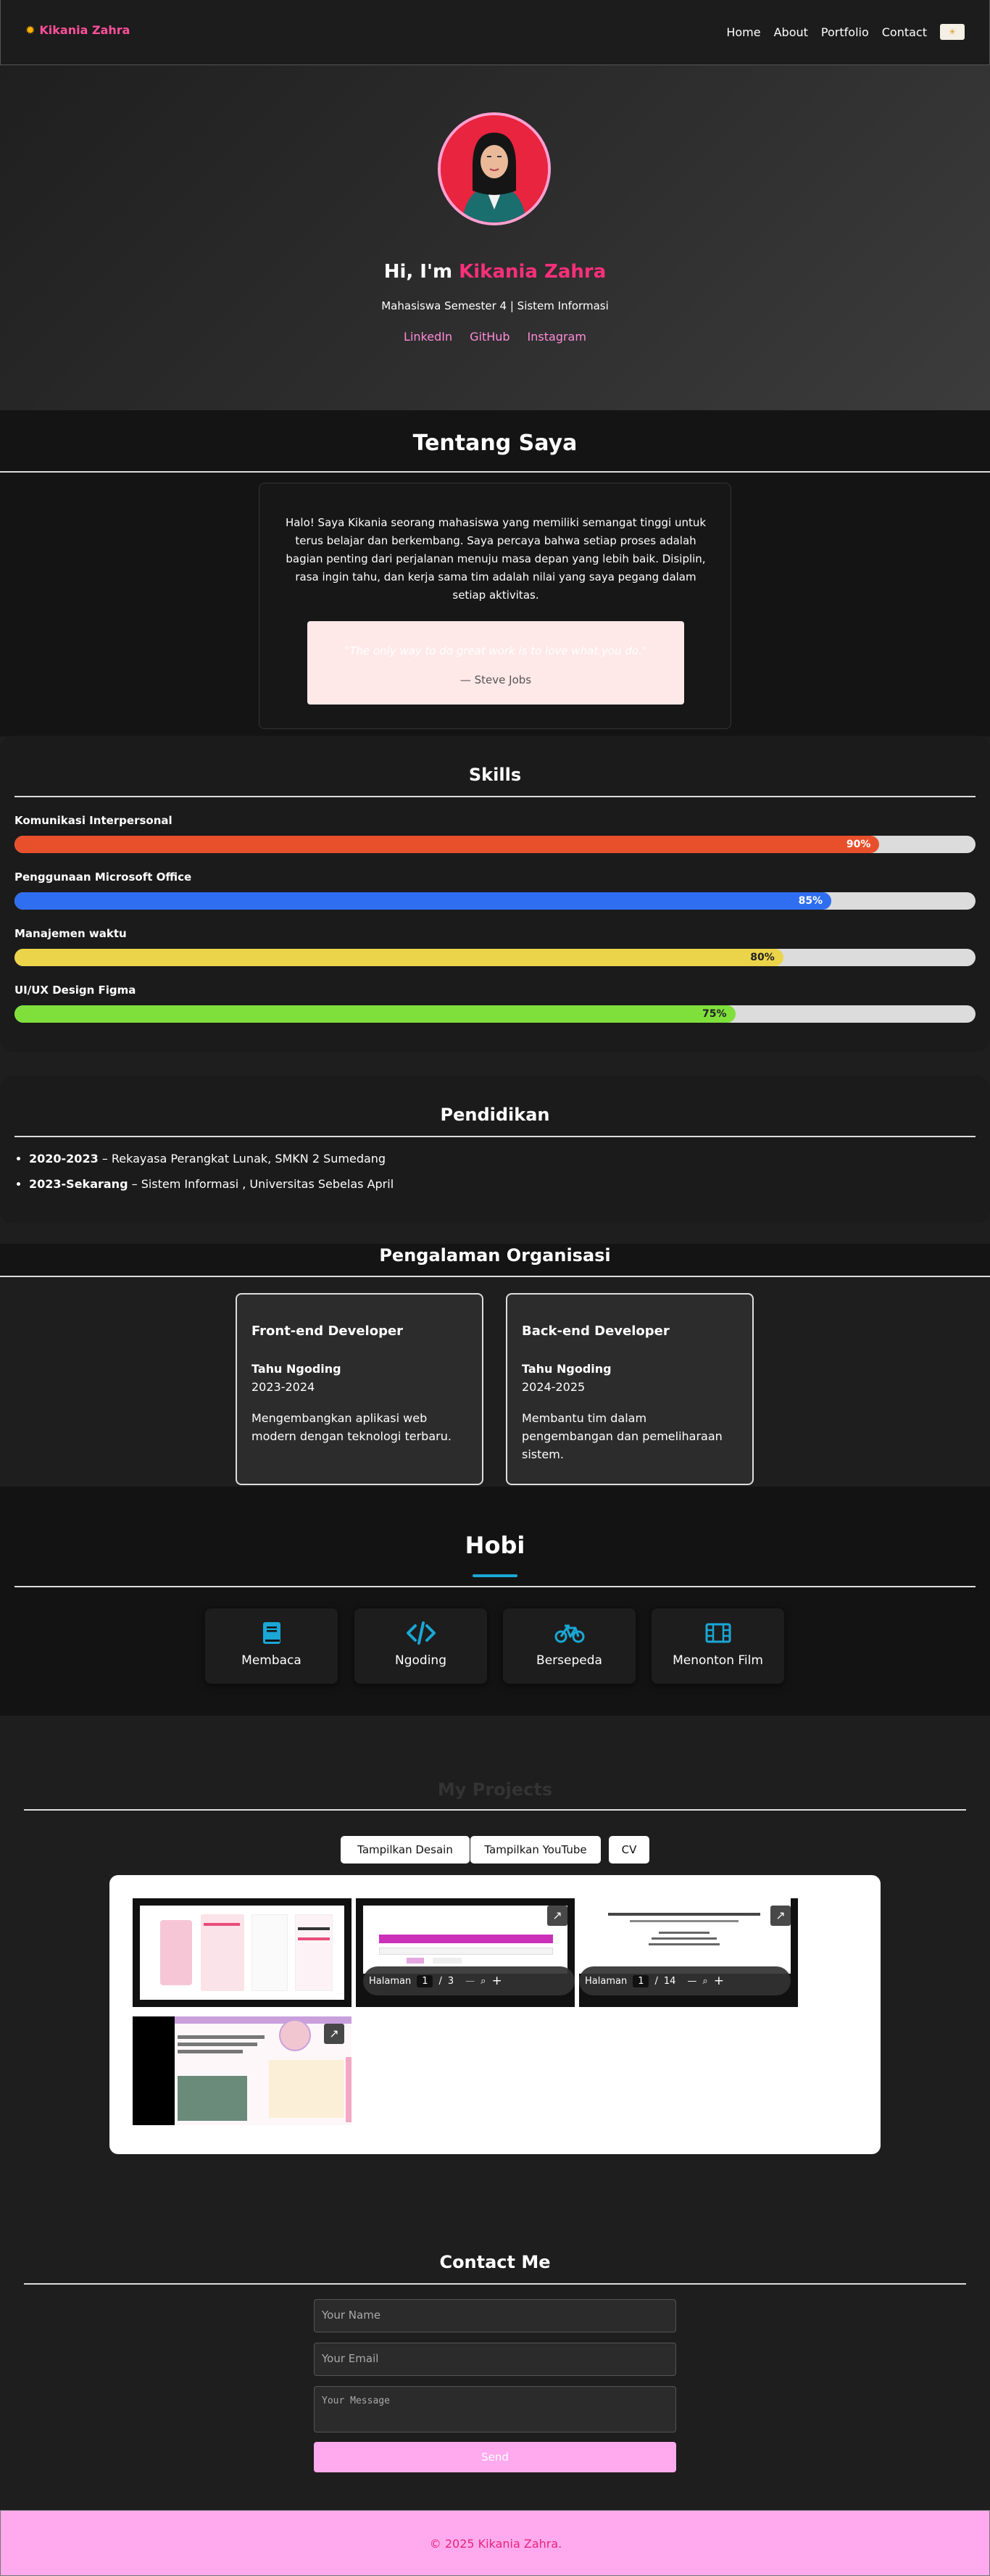  What do you see at coordinates (495, 443) in the screenshot?
I see `about-title: Tentang Saya` at bounding box center [495, 443].